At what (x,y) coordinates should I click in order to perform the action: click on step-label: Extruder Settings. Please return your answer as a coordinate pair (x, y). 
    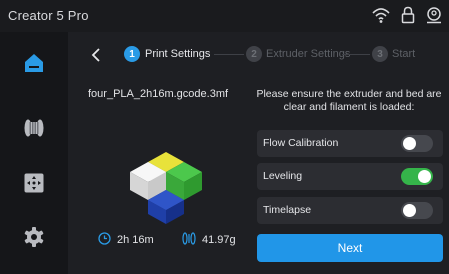
    Looking at the image, I should click on (308, 54).